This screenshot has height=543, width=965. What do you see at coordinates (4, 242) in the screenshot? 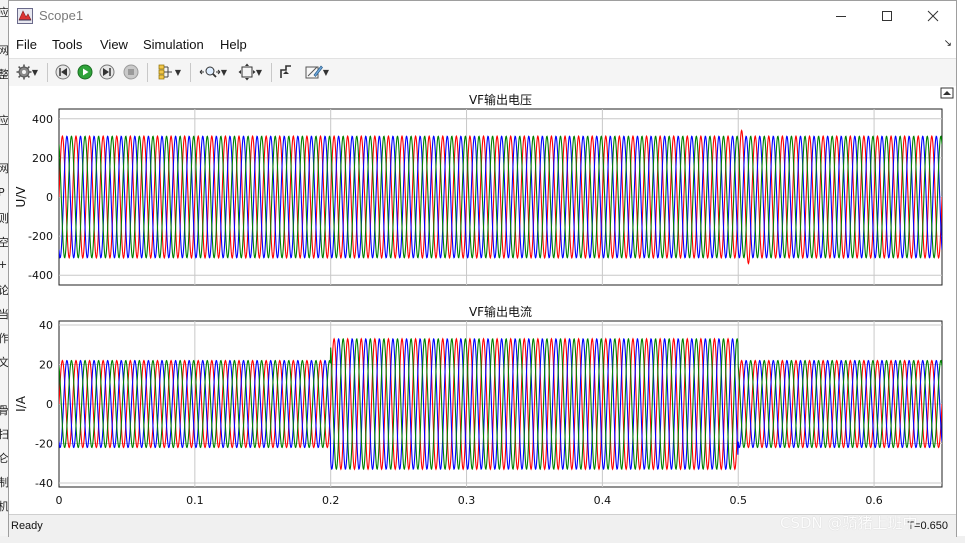
I see `background-text: 空` at bounding box center [4, 242].